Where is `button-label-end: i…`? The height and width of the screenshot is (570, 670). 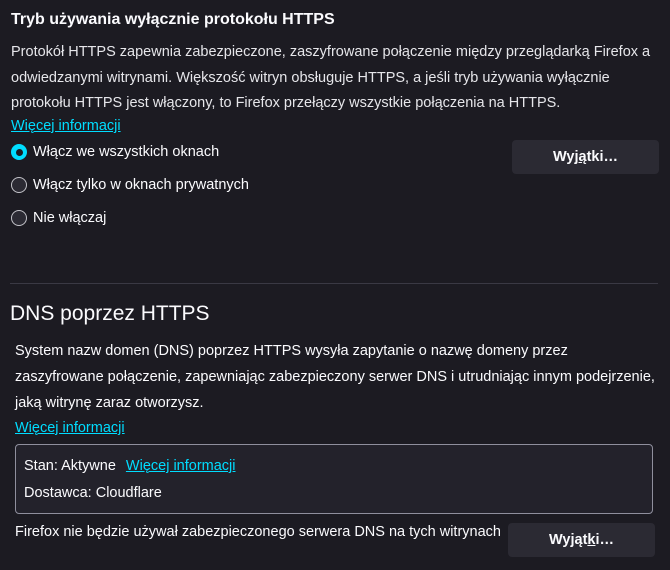 button-label-end: i… is located at coordinates (605, 540).